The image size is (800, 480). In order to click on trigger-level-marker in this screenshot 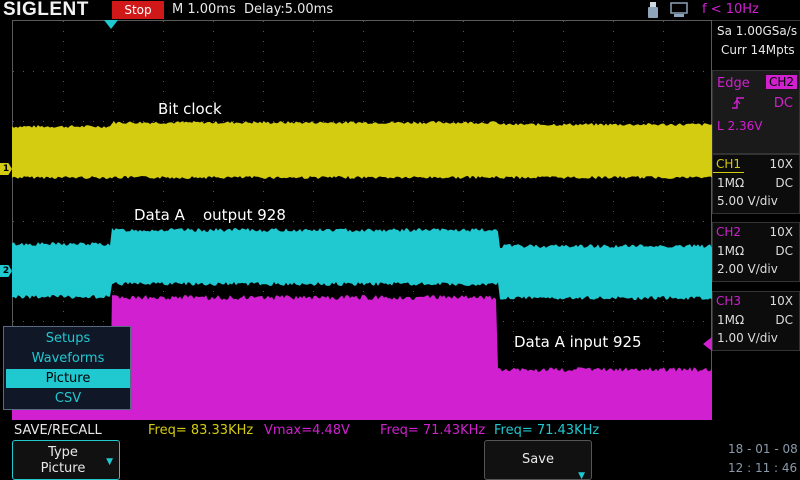, I will do `click(707, 344)`.